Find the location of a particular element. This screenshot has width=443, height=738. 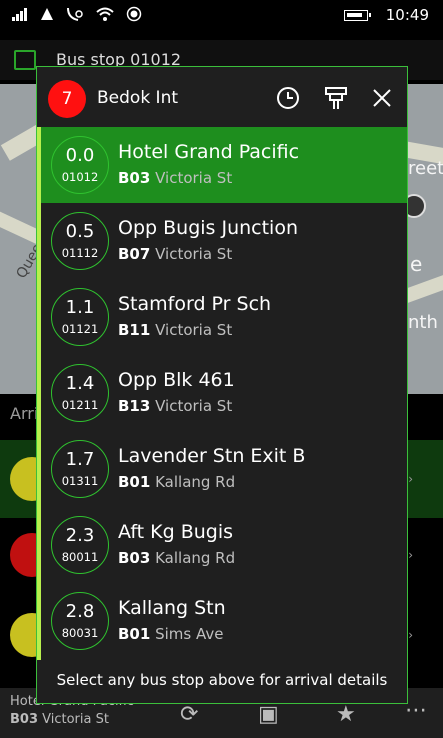

stop-code: 01211 is located at coordinates (80, 405).